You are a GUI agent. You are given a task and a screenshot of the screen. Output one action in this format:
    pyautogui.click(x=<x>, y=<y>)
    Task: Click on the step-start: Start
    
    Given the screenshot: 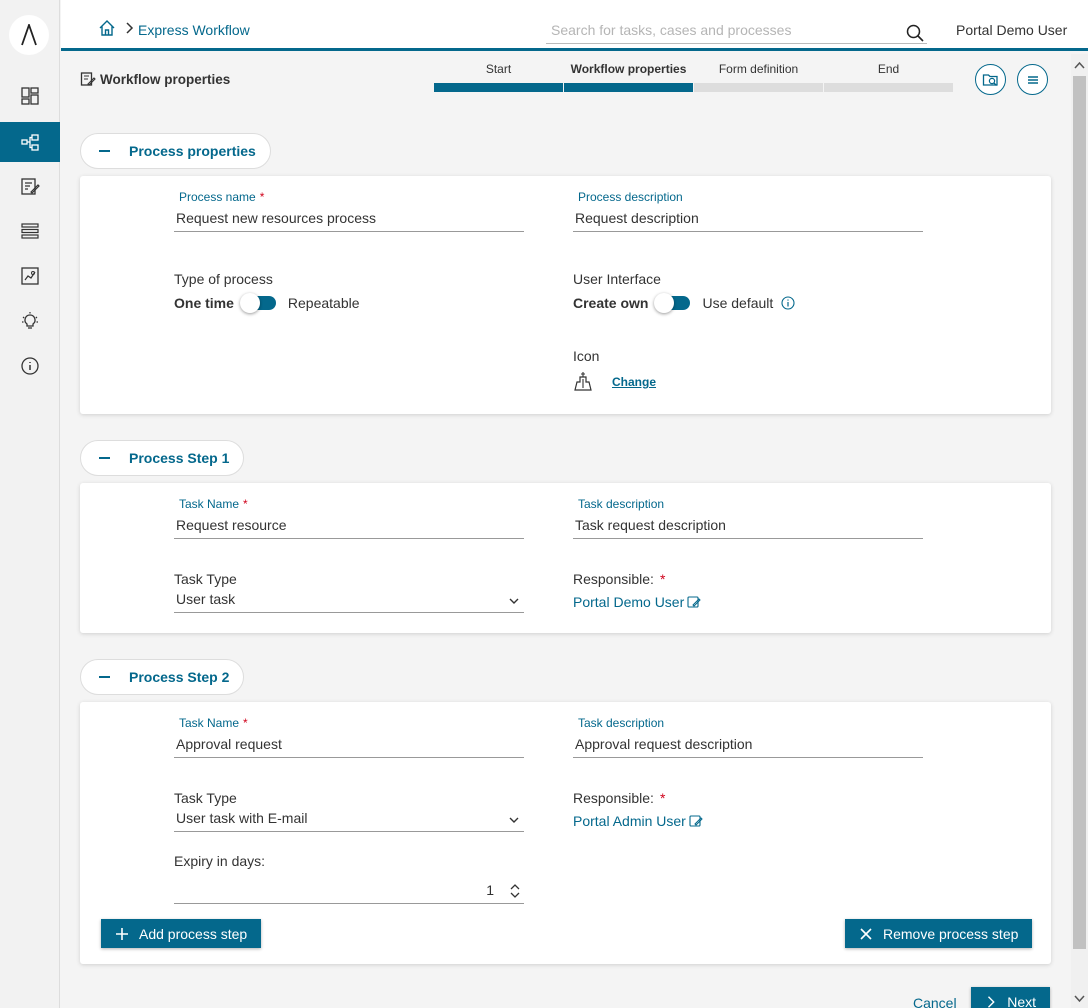 What is the action you would take?
    pyautogui.click(x=498, y=76)
    